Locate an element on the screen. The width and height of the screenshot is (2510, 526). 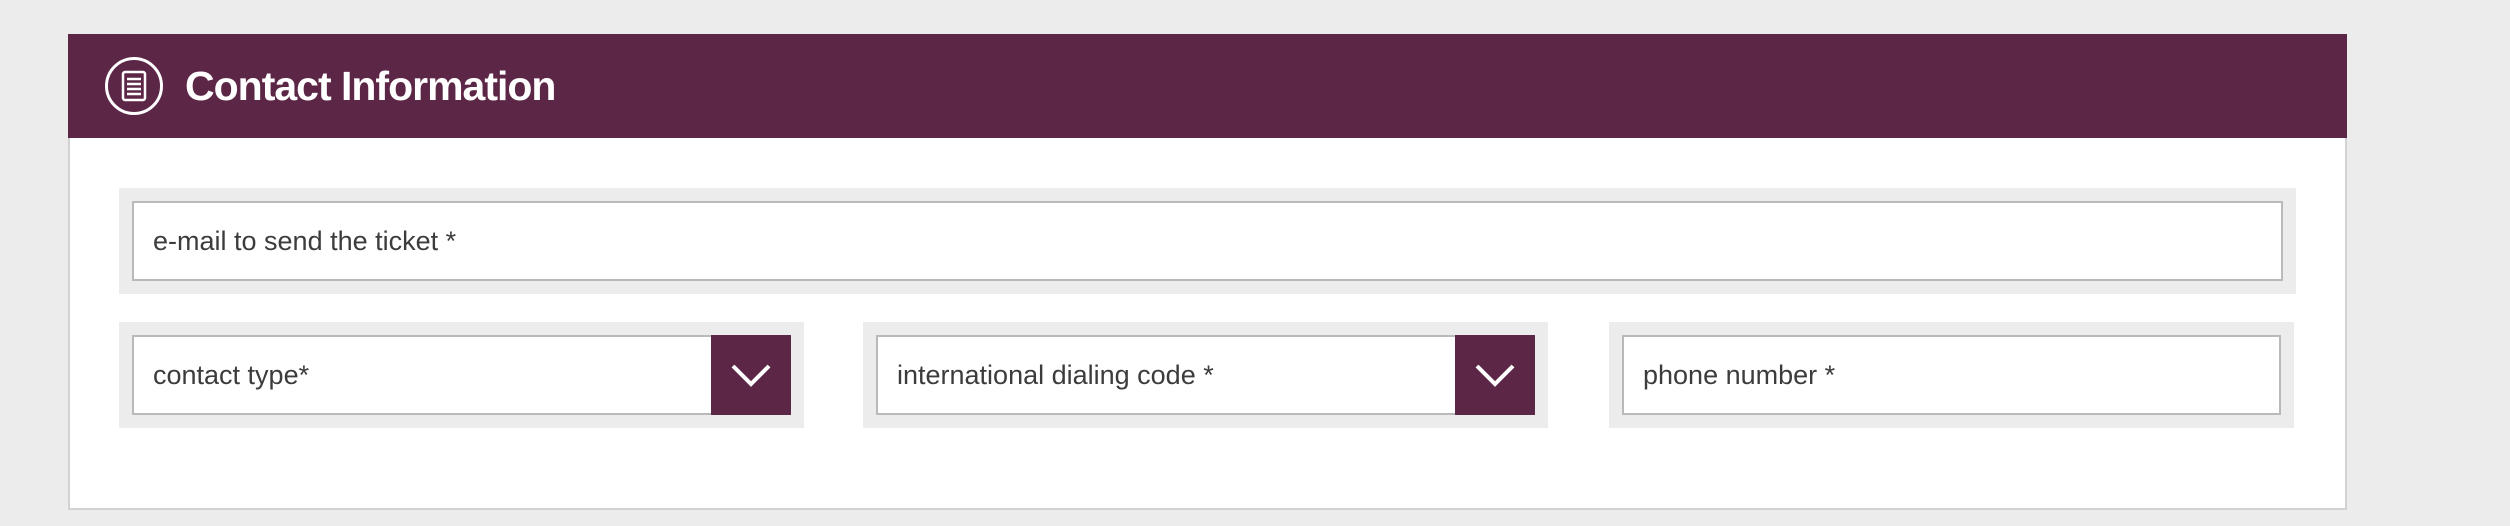
dialing-code-select: international dialing code * is located at coordinates (1205, 375).